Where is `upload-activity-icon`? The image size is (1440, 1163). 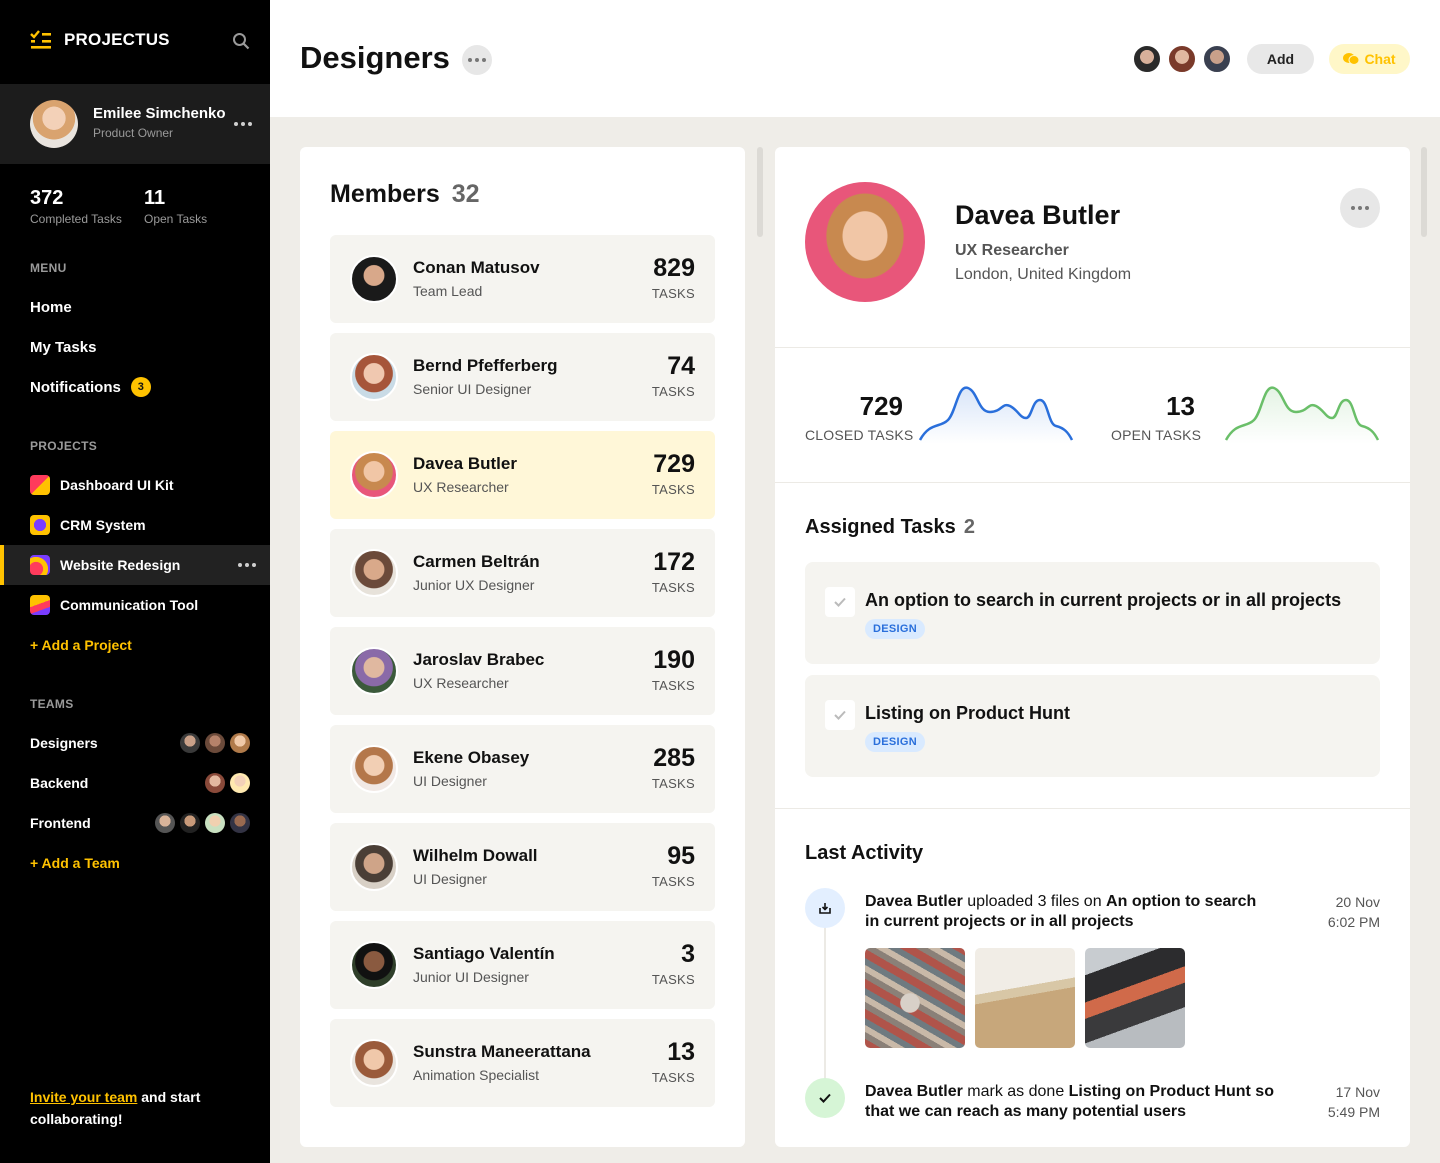
upload-activity-icon is located at coordinates (825, 908).